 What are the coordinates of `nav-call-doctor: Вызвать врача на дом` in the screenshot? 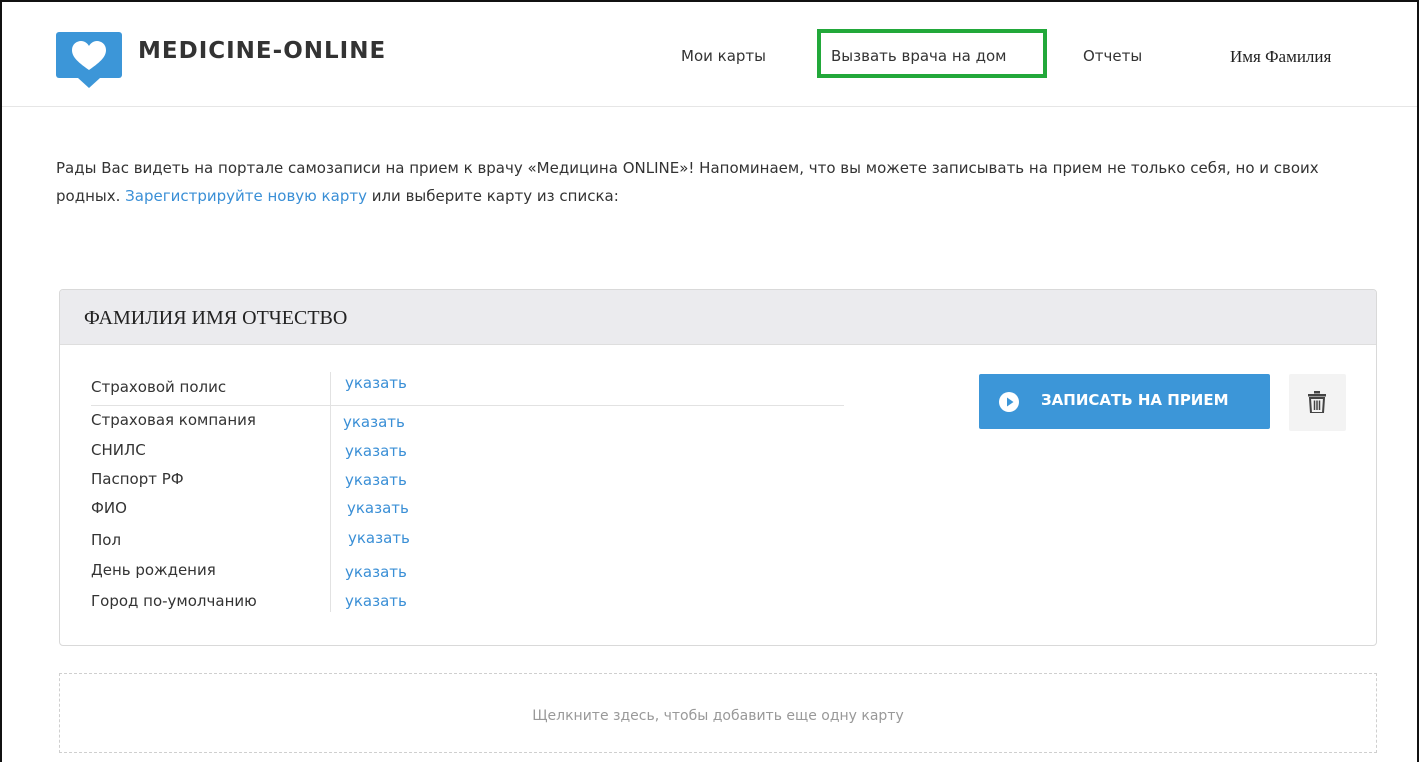 It's located at (919, 56).